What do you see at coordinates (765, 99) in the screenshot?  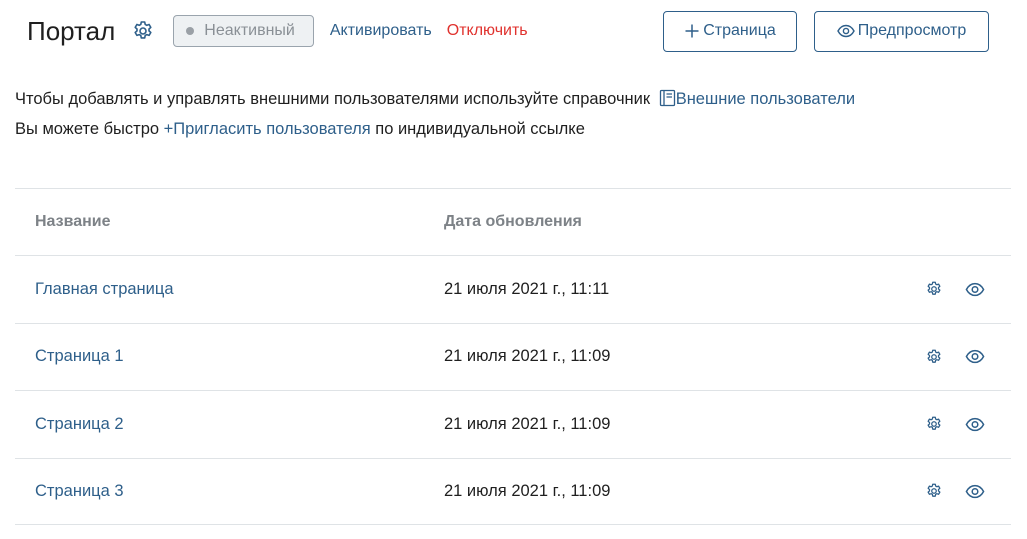 I see `external-users-link: Внешние пользователи` at bounding box center [765, 99].